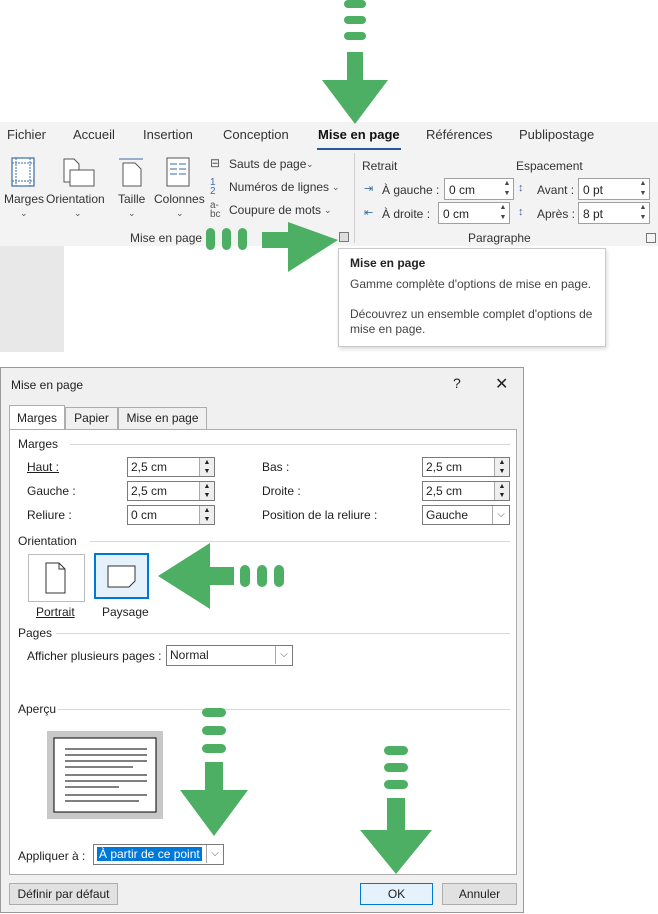  What do you see at coordinates (229, 655) in the screenshot?
I see `multiple-pages-select: Normal ⌵` at bounding box center [229, 655].